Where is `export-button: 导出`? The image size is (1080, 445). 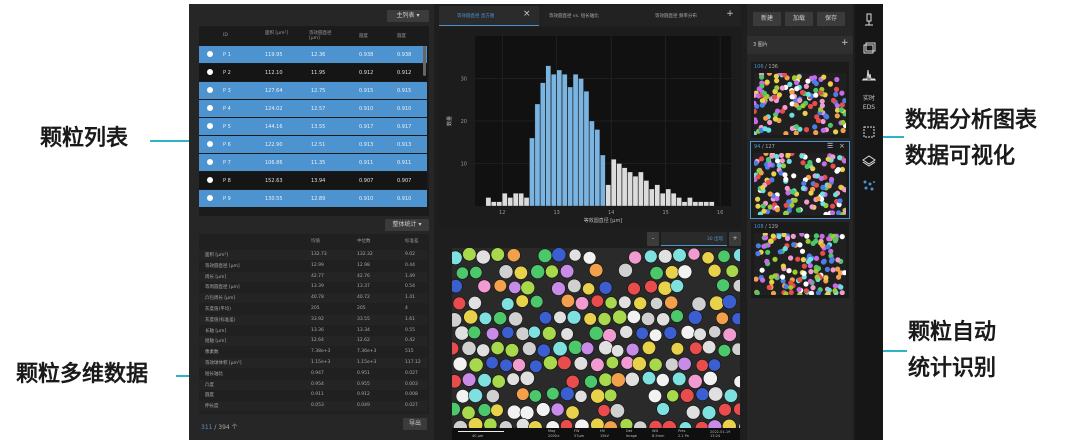
export-button: 导出 is located at coordinates (415, 424).